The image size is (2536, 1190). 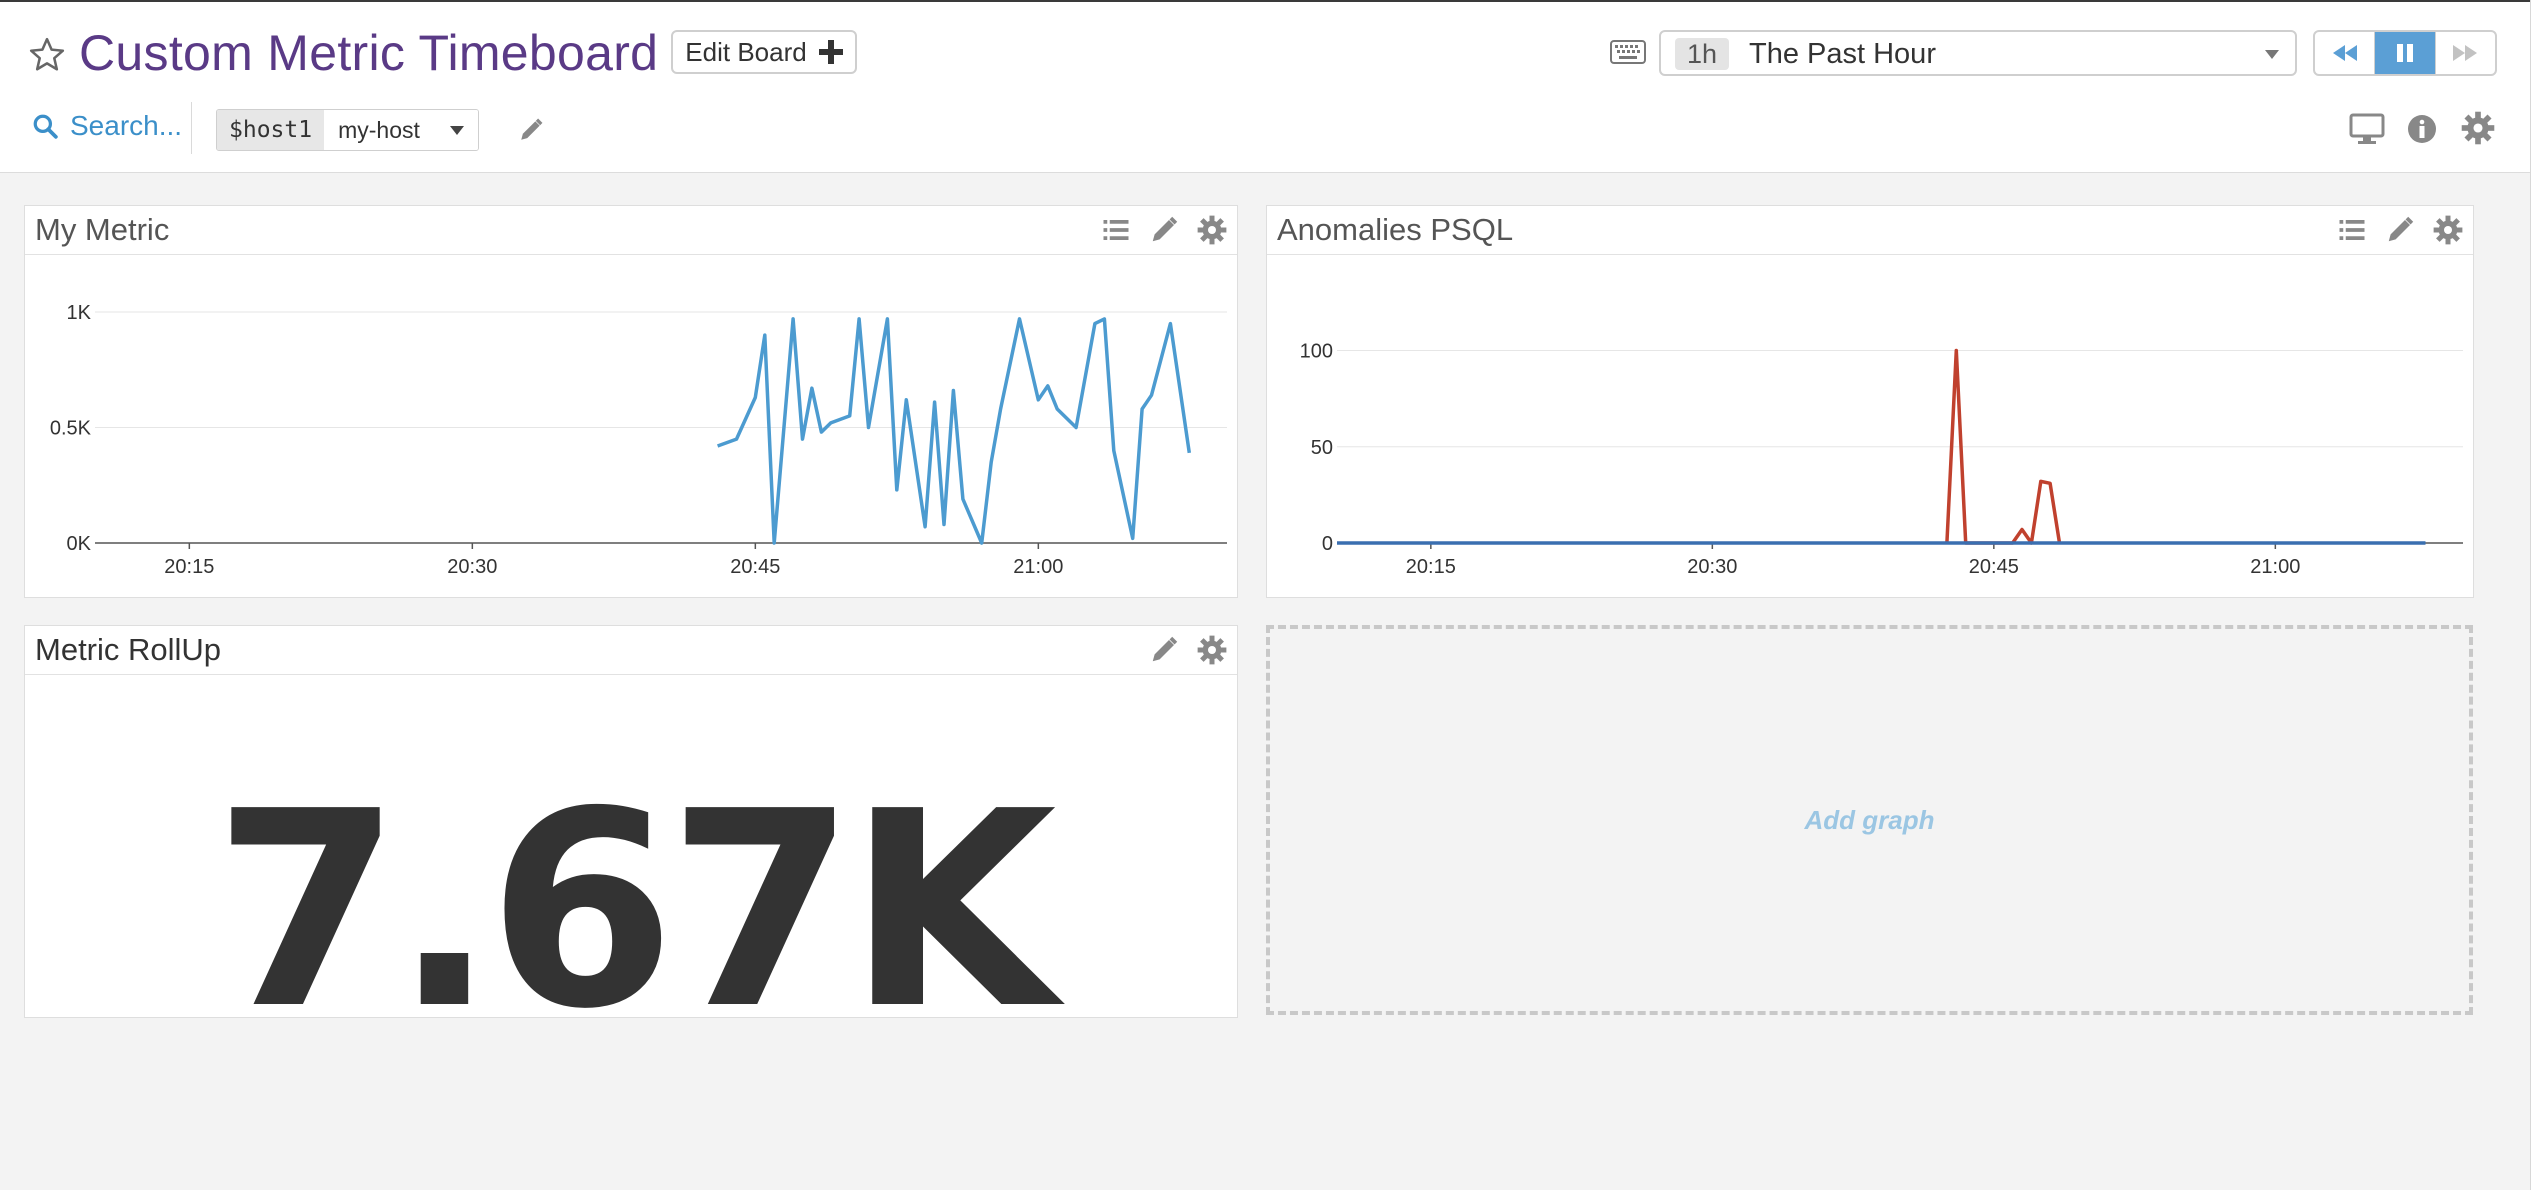 What do you see at coordinates (631, 230) in the screenshot?
I see `widget-header: My Metric` at bounding box center [631, 230].